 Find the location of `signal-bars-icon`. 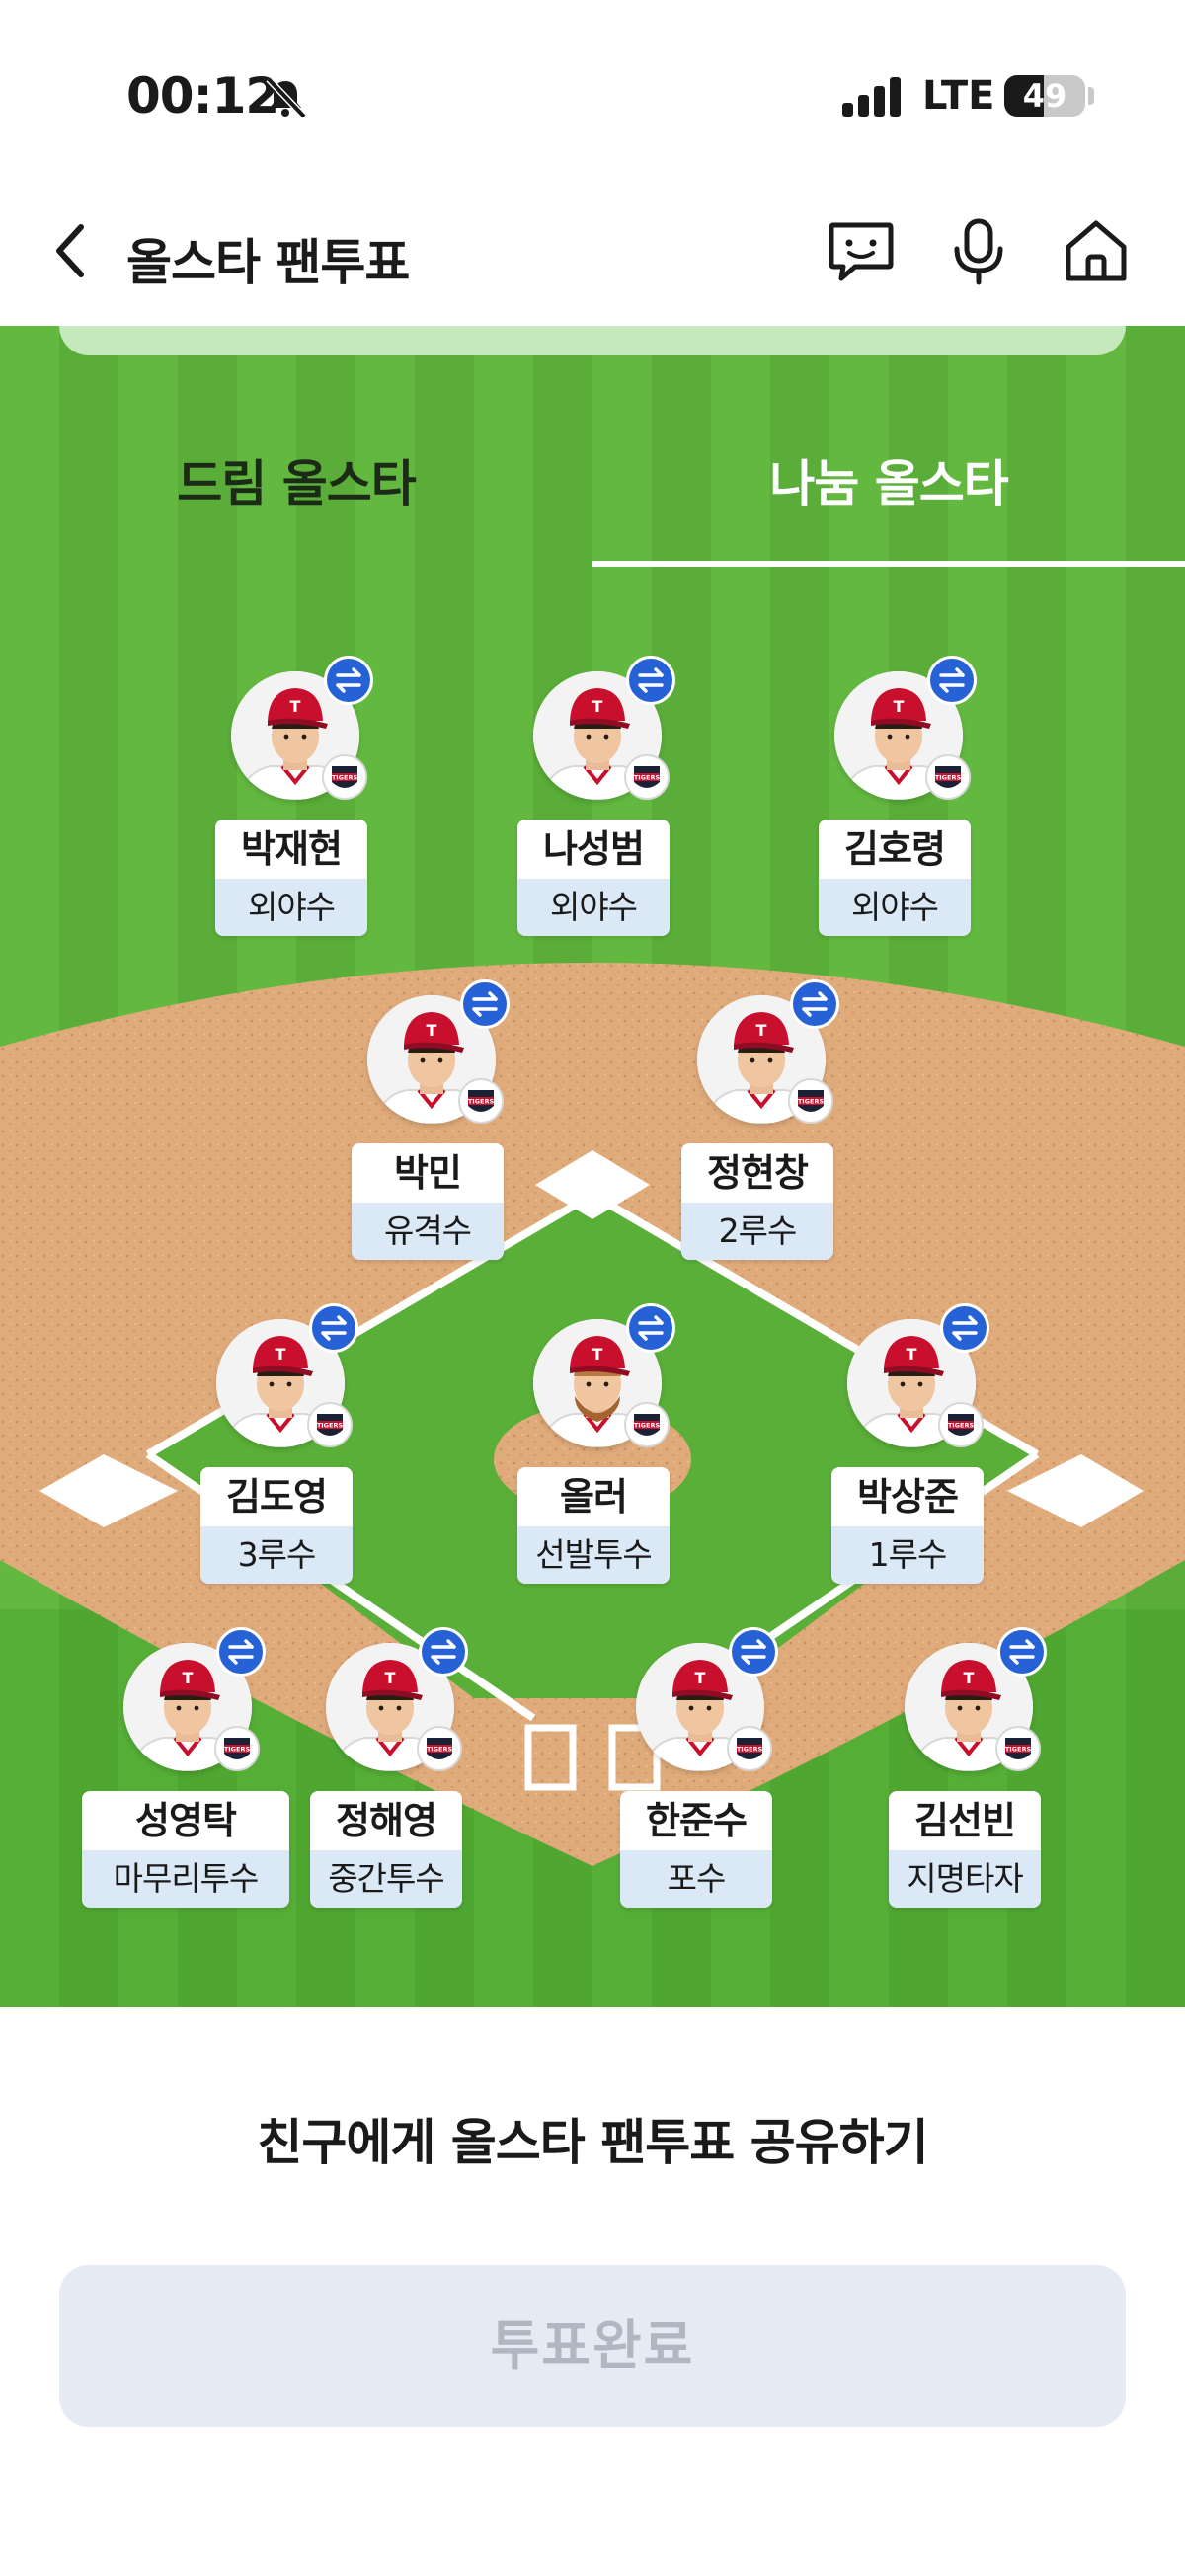

signal-bars-icon is located at coordinates (873, 97).